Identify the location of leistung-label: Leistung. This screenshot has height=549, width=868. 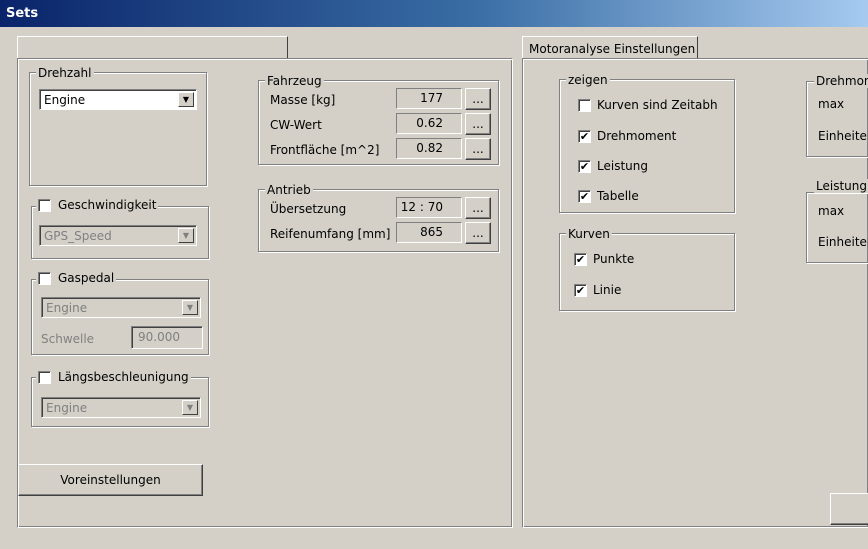
(622, 166).